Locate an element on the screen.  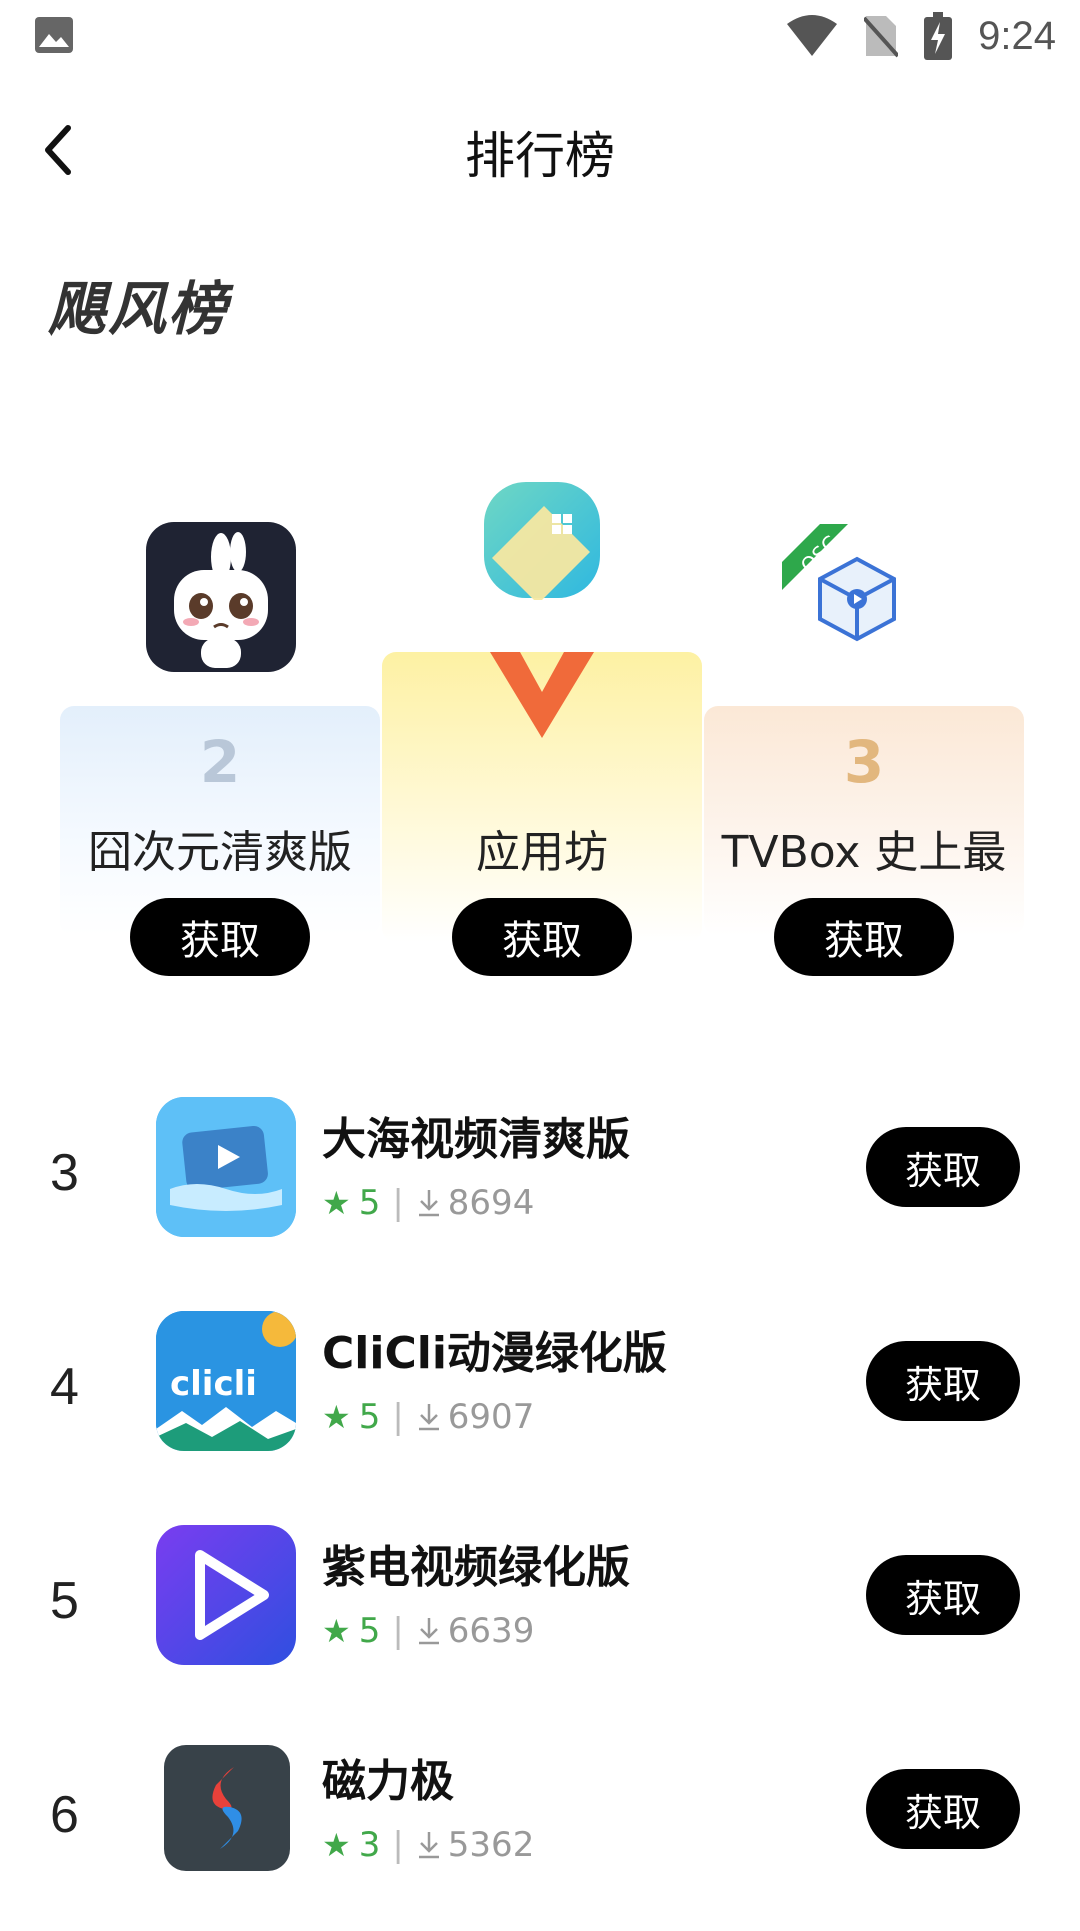
clicli-icon: clicli is located at coordinates (226, 1381).